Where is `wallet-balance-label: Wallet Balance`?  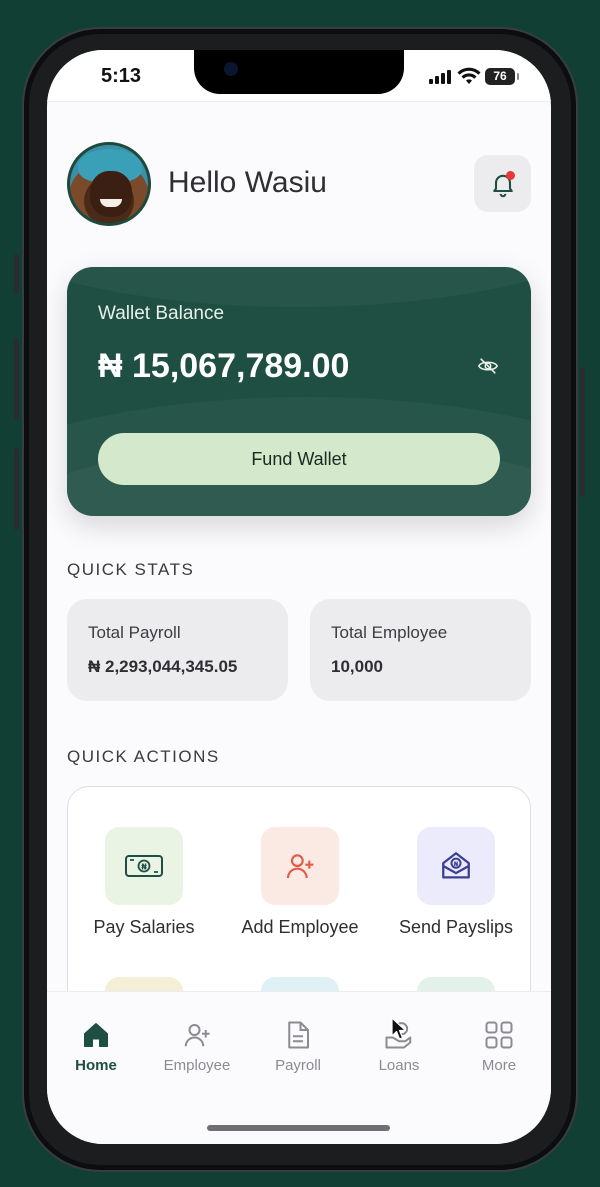 wallet-balance-label: Wallet Balance is located at coordinates (161, 313).